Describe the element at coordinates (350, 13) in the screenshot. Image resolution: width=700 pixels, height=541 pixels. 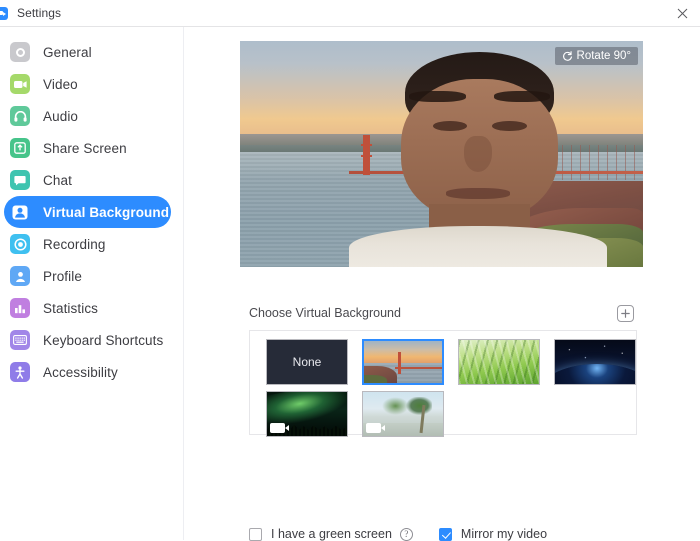
I see `title-bar: Settings` at that location.